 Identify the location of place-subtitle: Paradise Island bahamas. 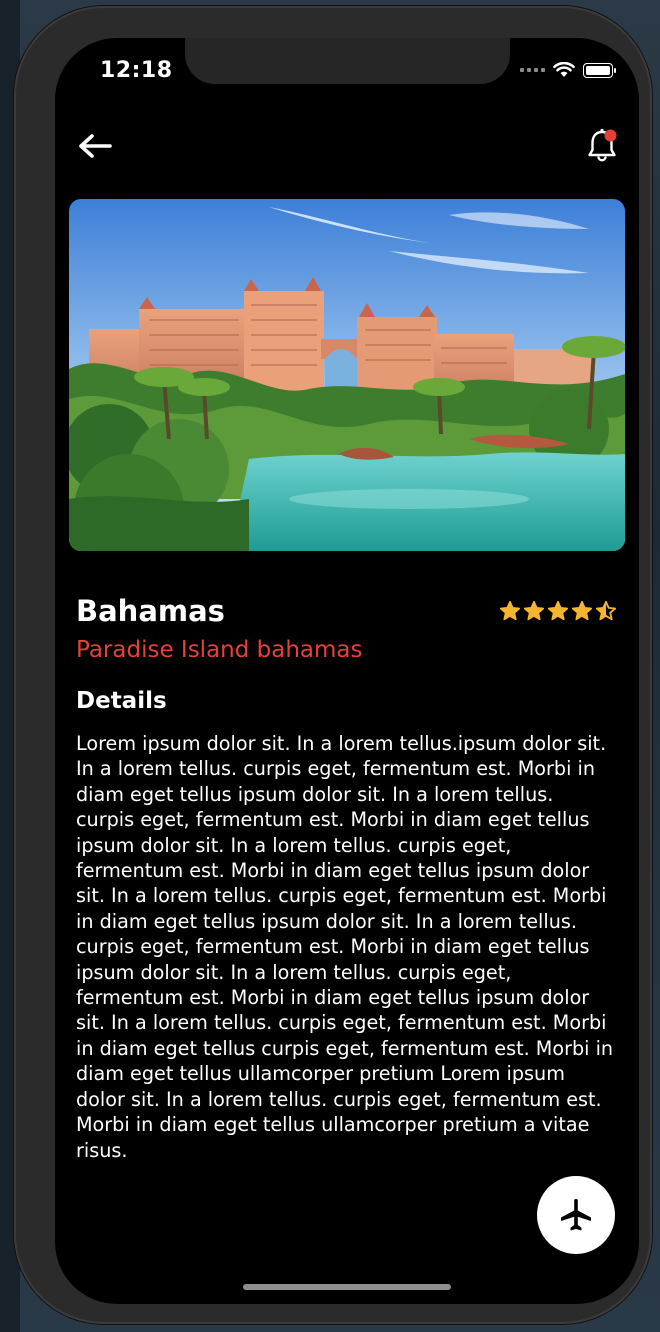
(219, 650).